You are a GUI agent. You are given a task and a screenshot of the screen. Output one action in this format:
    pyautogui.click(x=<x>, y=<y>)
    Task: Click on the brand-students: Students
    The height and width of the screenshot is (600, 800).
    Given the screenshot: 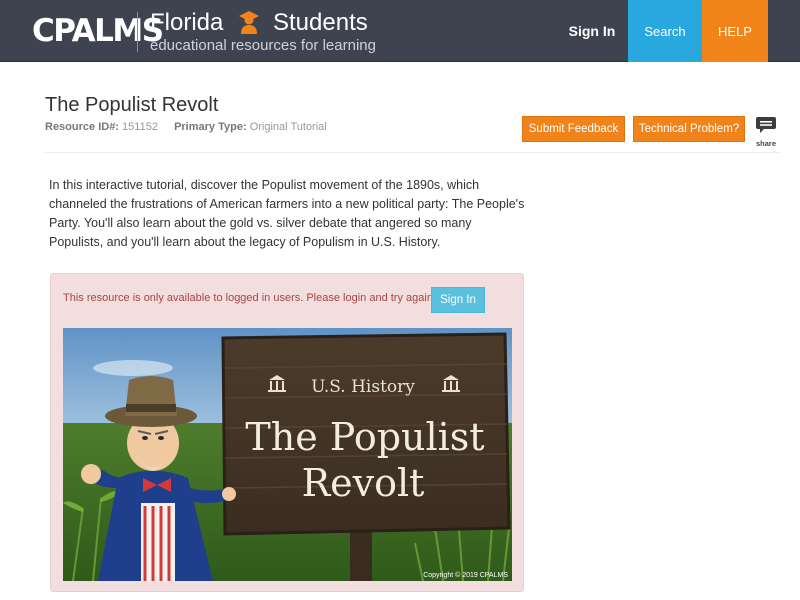 What is the action you would take?
    pyautogui.click(x=320, y=22)
    